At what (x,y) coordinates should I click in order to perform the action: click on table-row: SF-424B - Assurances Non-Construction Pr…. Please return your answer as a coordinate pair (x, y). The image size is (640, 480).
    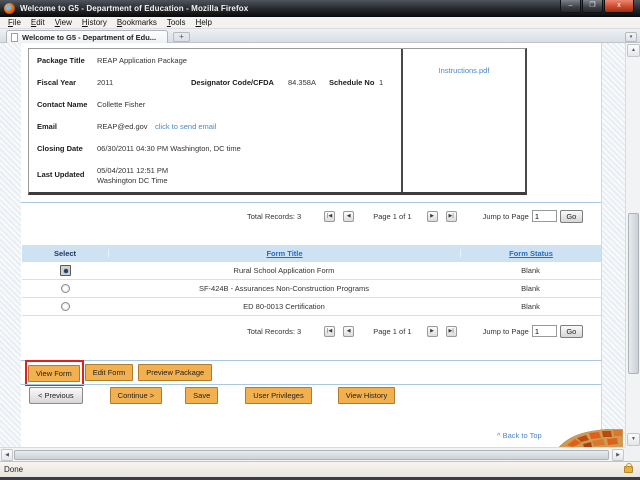
    Looking at the image, I should click on (311, 289).